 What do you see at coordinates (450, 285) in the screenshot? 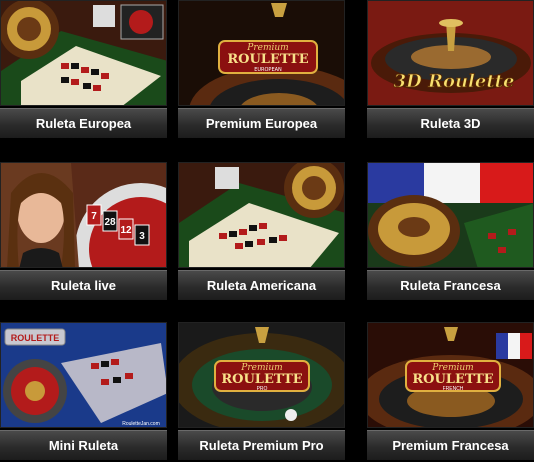
I see `game-title: Ruleta Francesa` at bounding box center [450, 285].